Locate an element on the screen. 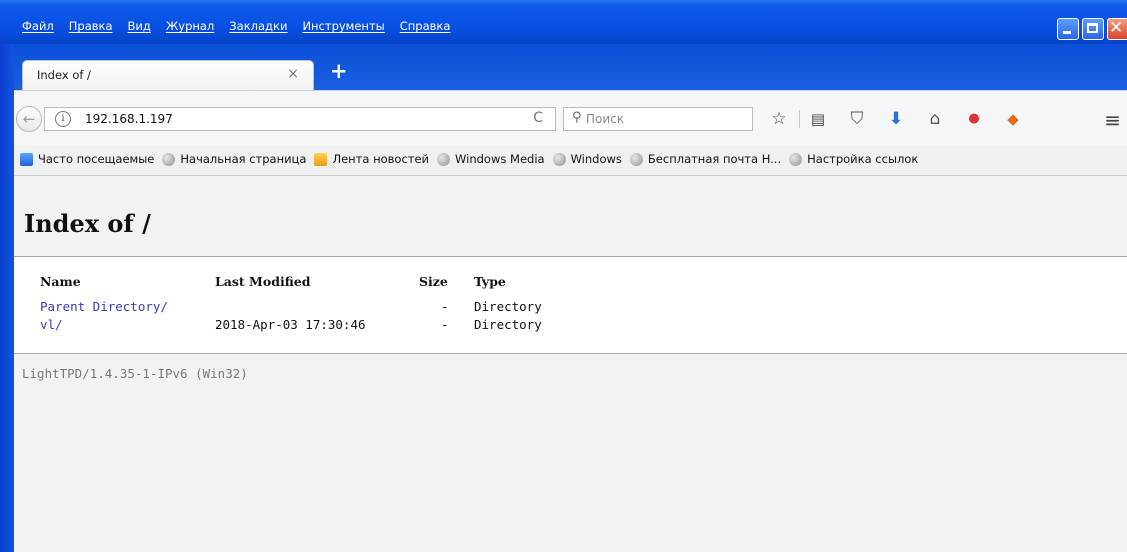 The width and height of the screenshot is (1127, 552). tab-close-icon: × is located at coordinates (293, 74).